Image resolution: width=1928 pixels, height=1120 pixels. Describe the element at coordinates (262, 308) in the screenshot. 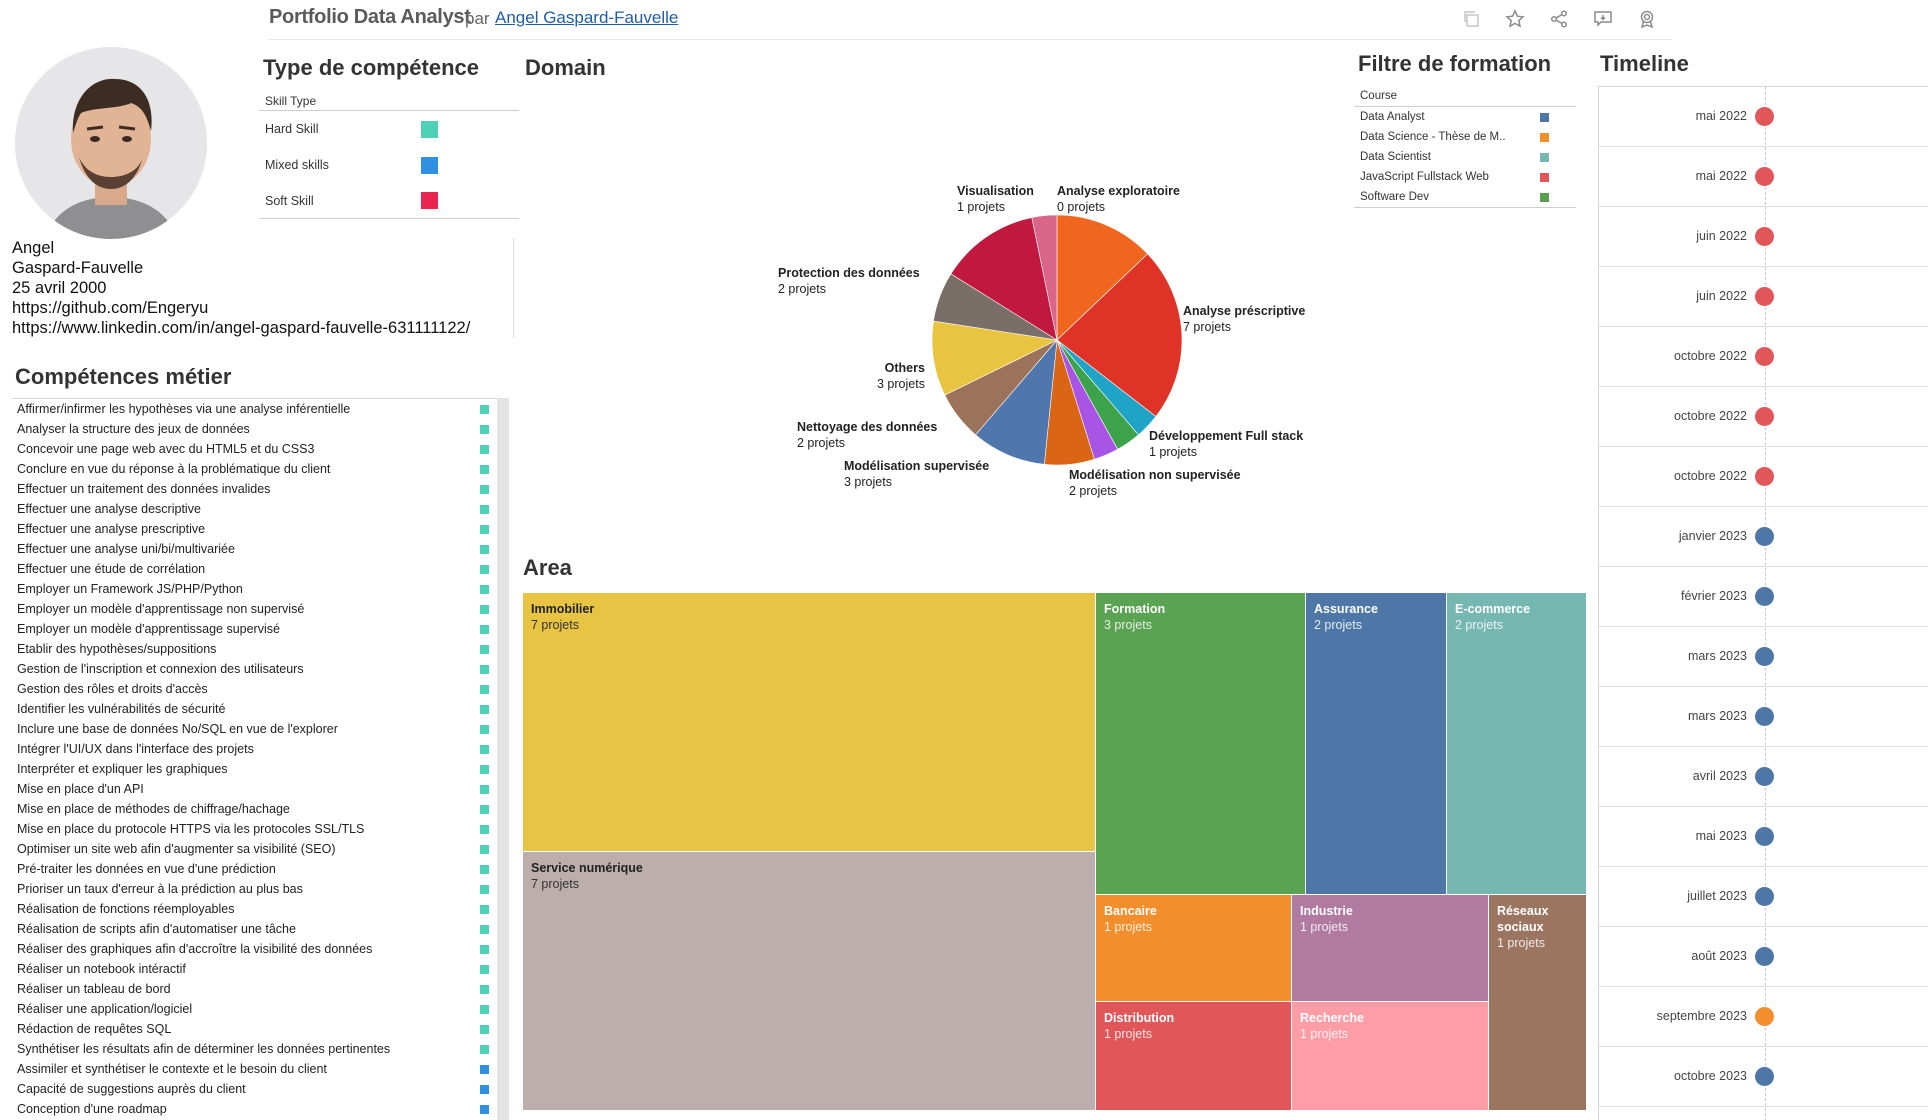

I see `github-link: https://github.com/Engeryu` at that location.